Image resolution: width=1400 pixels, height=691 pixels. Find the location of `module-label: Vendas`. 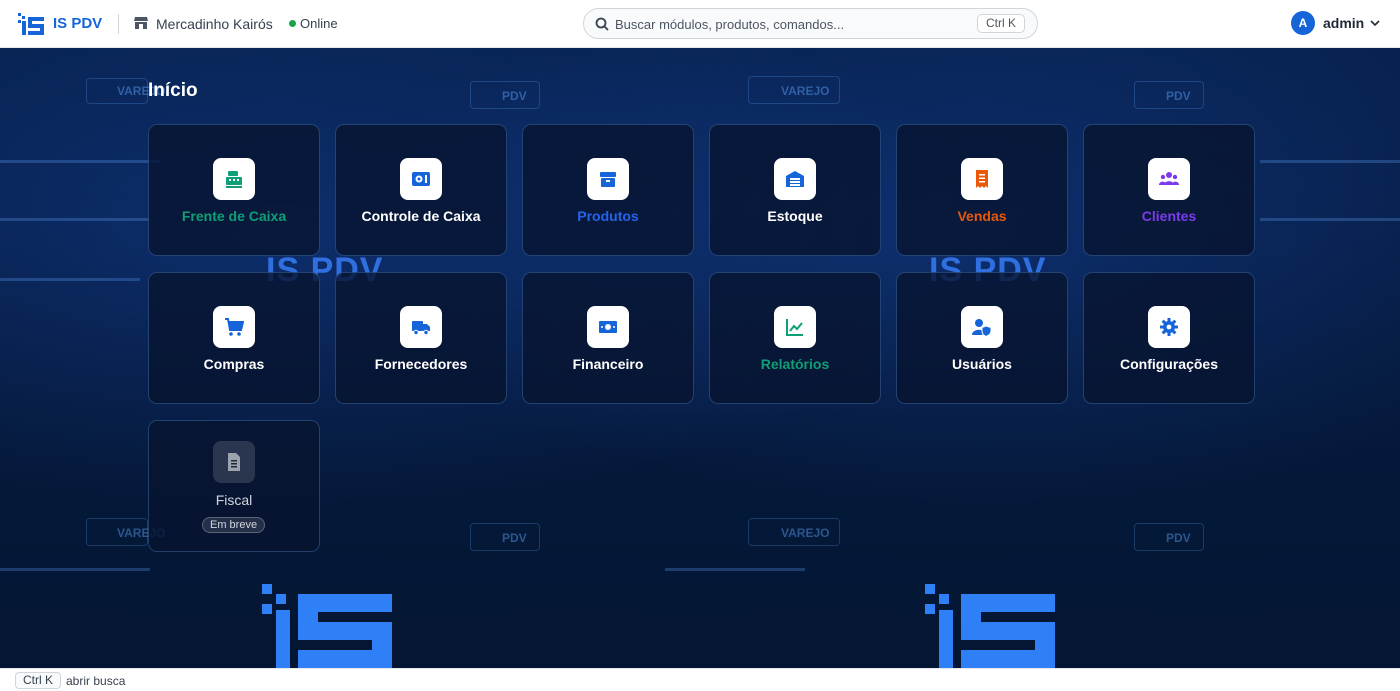

module-label: Vendas is located at coordinates (982, 216).